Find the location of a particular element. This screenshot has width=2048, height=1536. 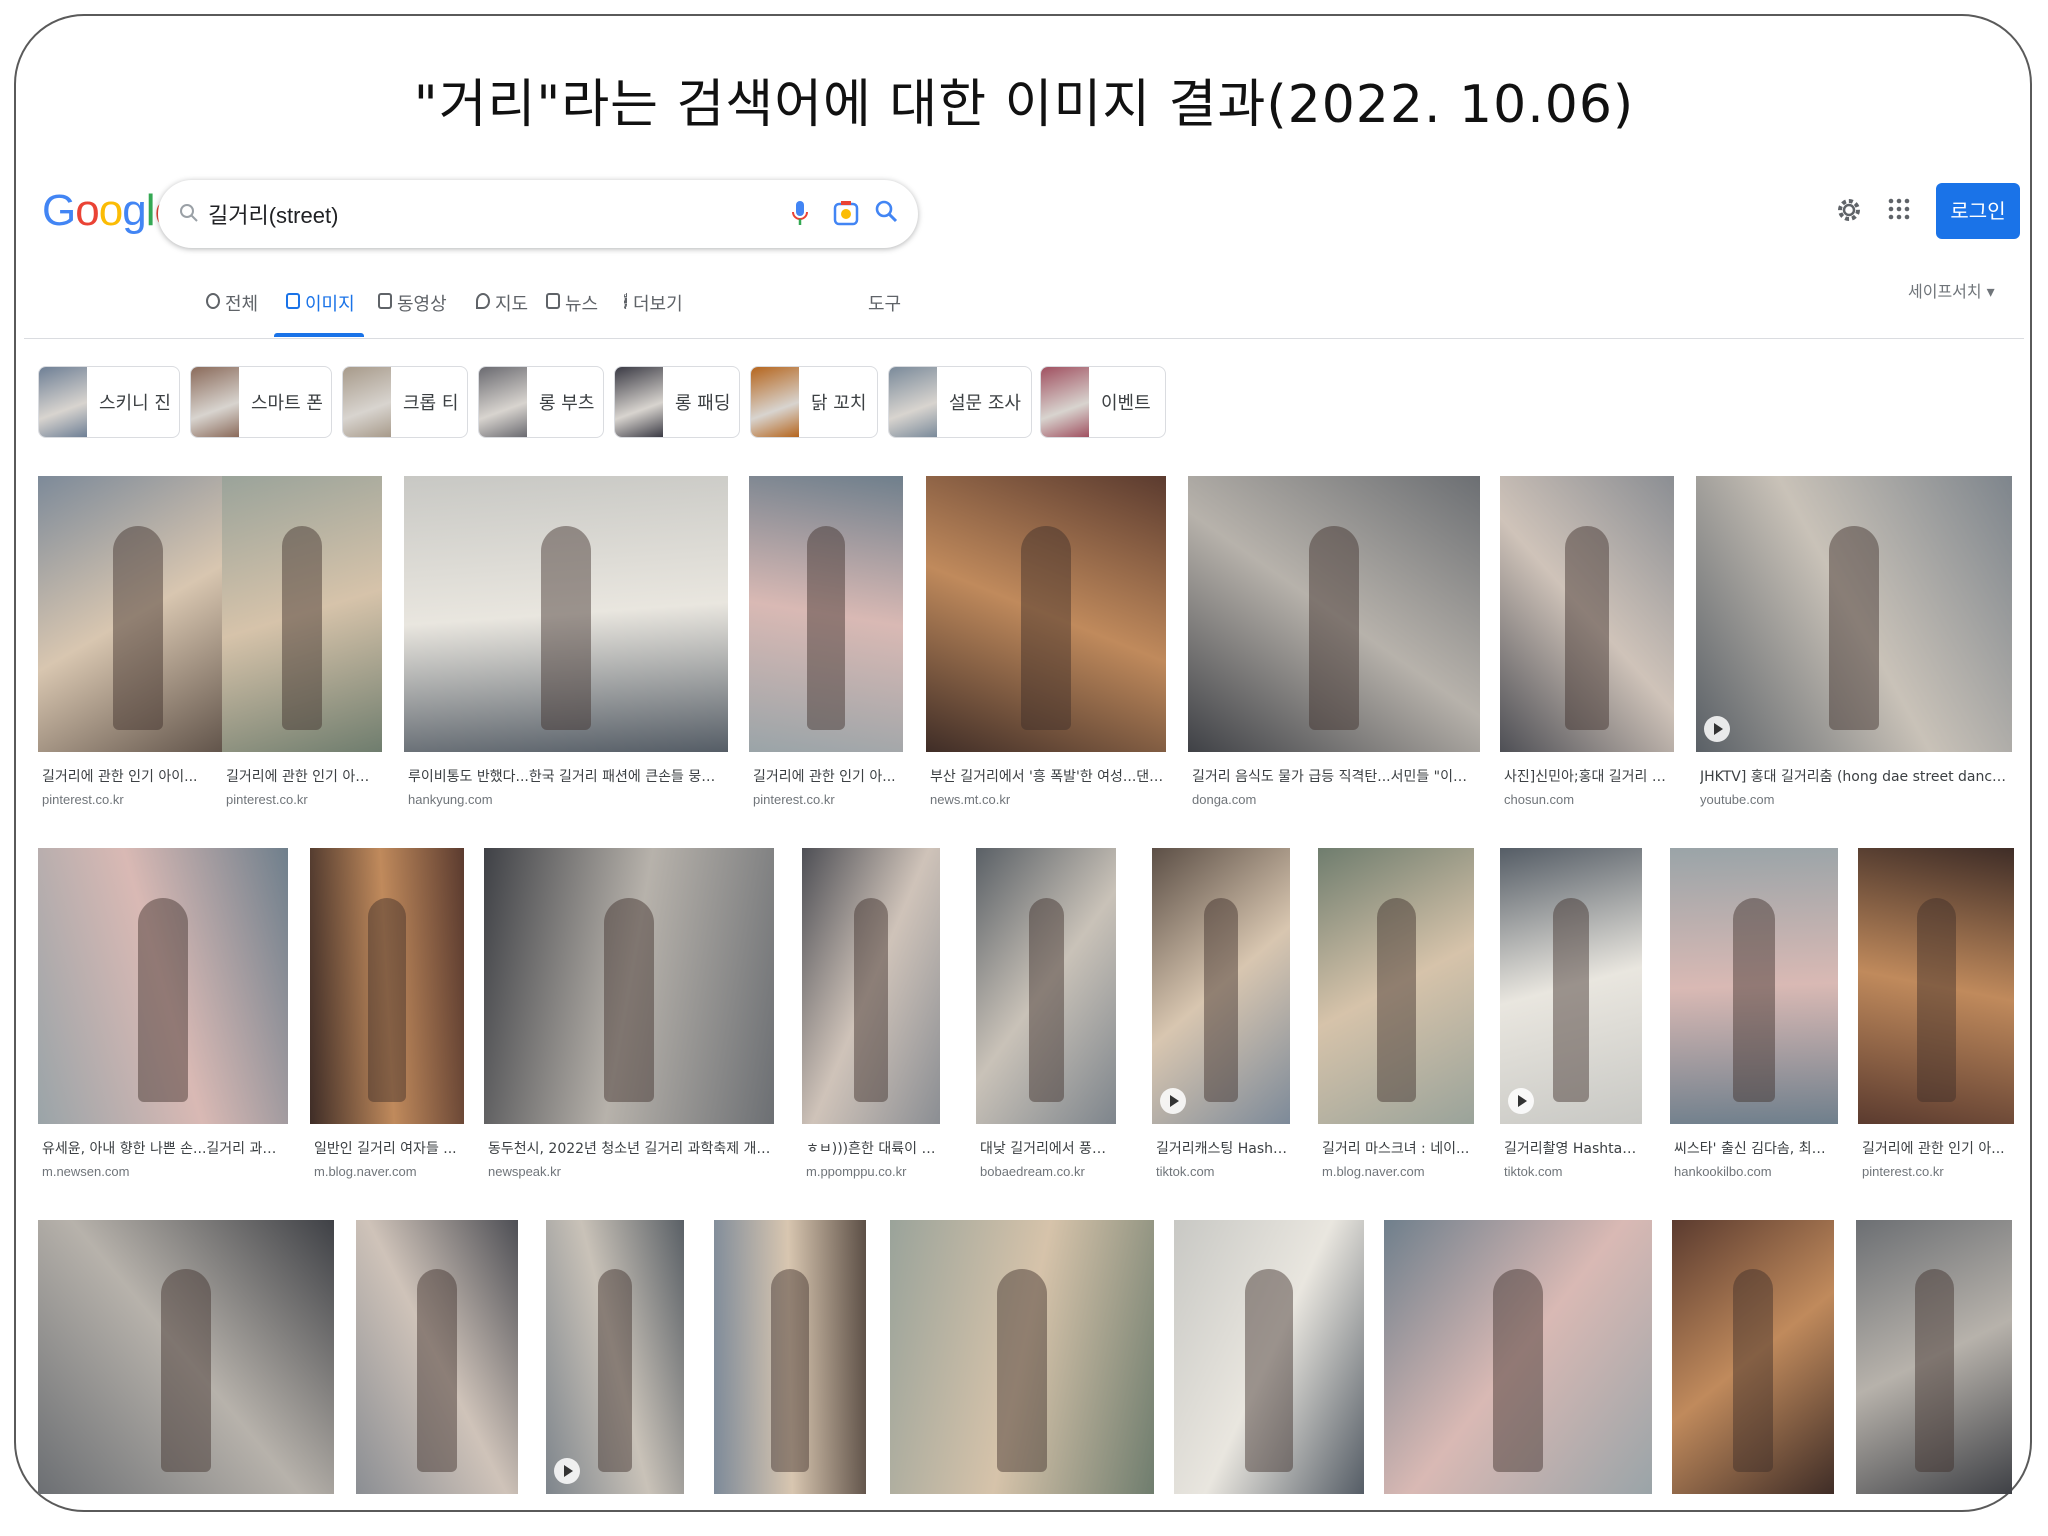

tab-1: 이미지 is located at coordinates (320, 314).